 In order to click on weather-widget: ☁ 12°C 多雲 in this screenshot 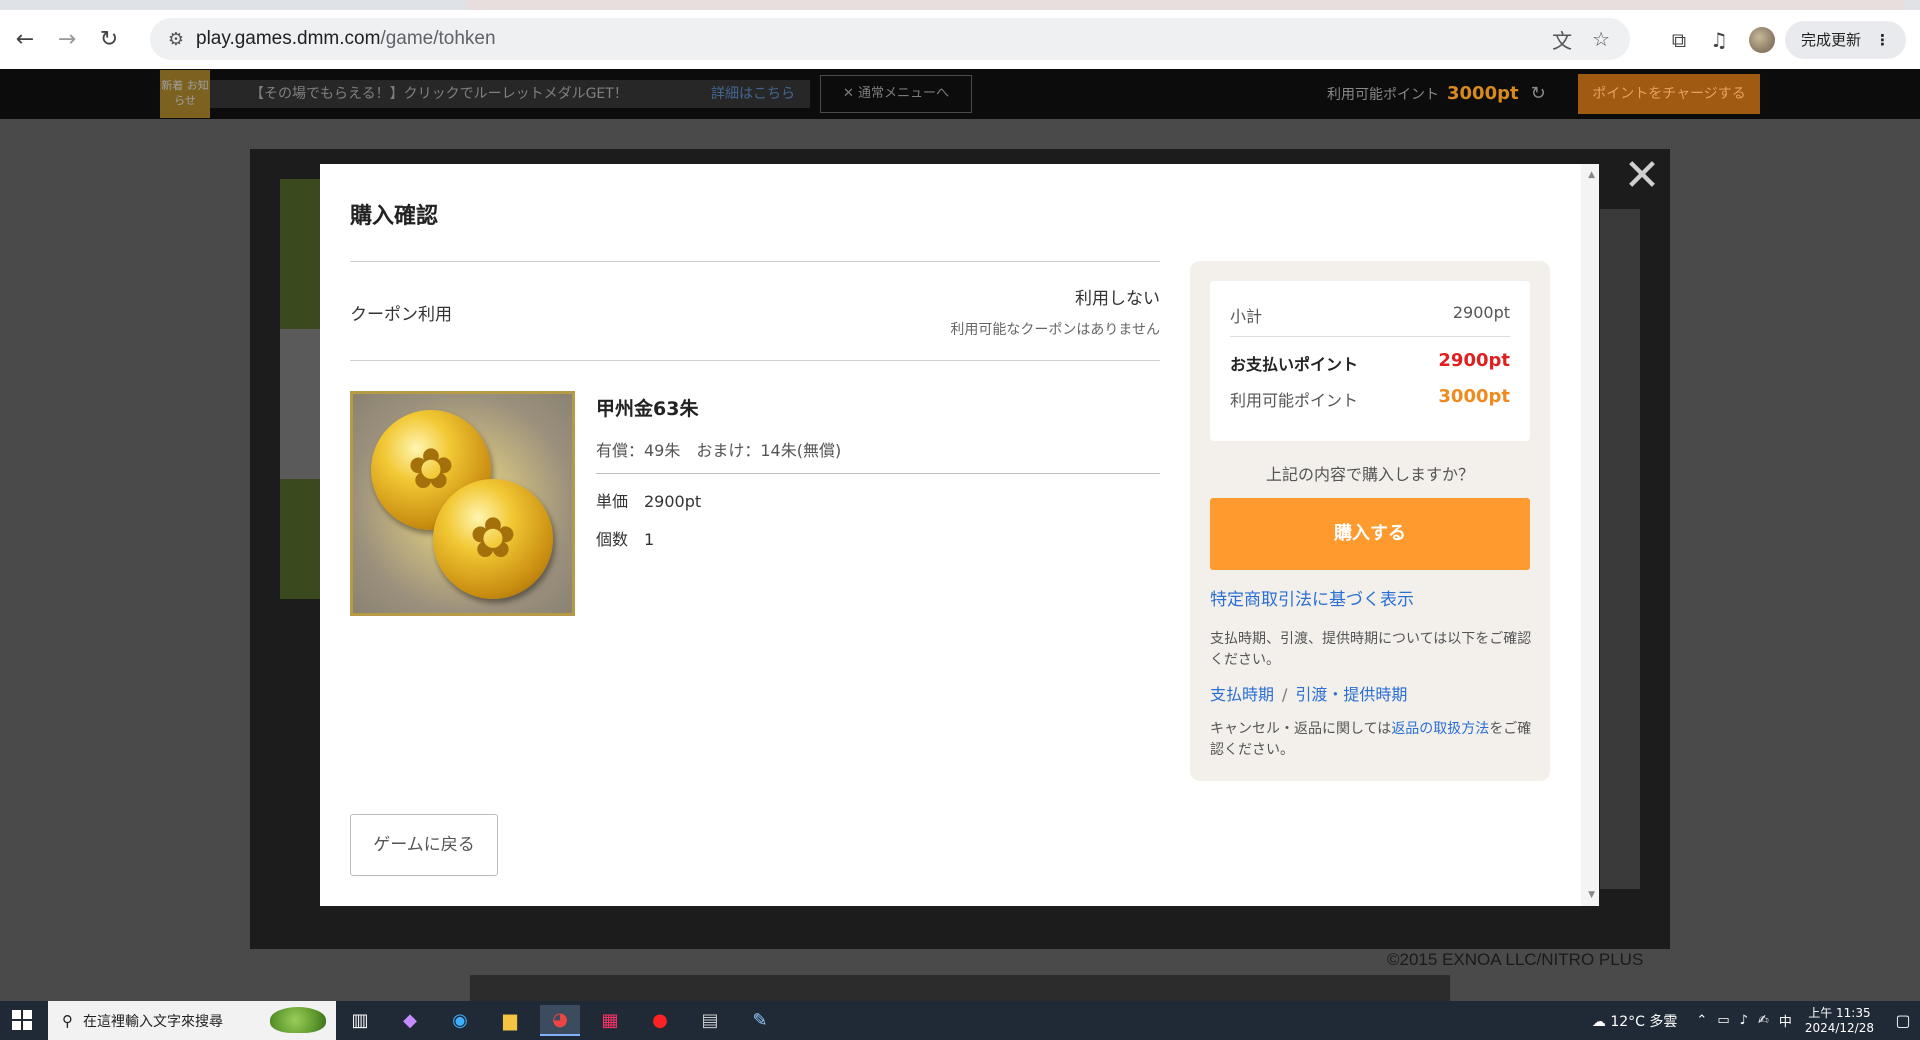, I will do `click(1635, 1021)`.